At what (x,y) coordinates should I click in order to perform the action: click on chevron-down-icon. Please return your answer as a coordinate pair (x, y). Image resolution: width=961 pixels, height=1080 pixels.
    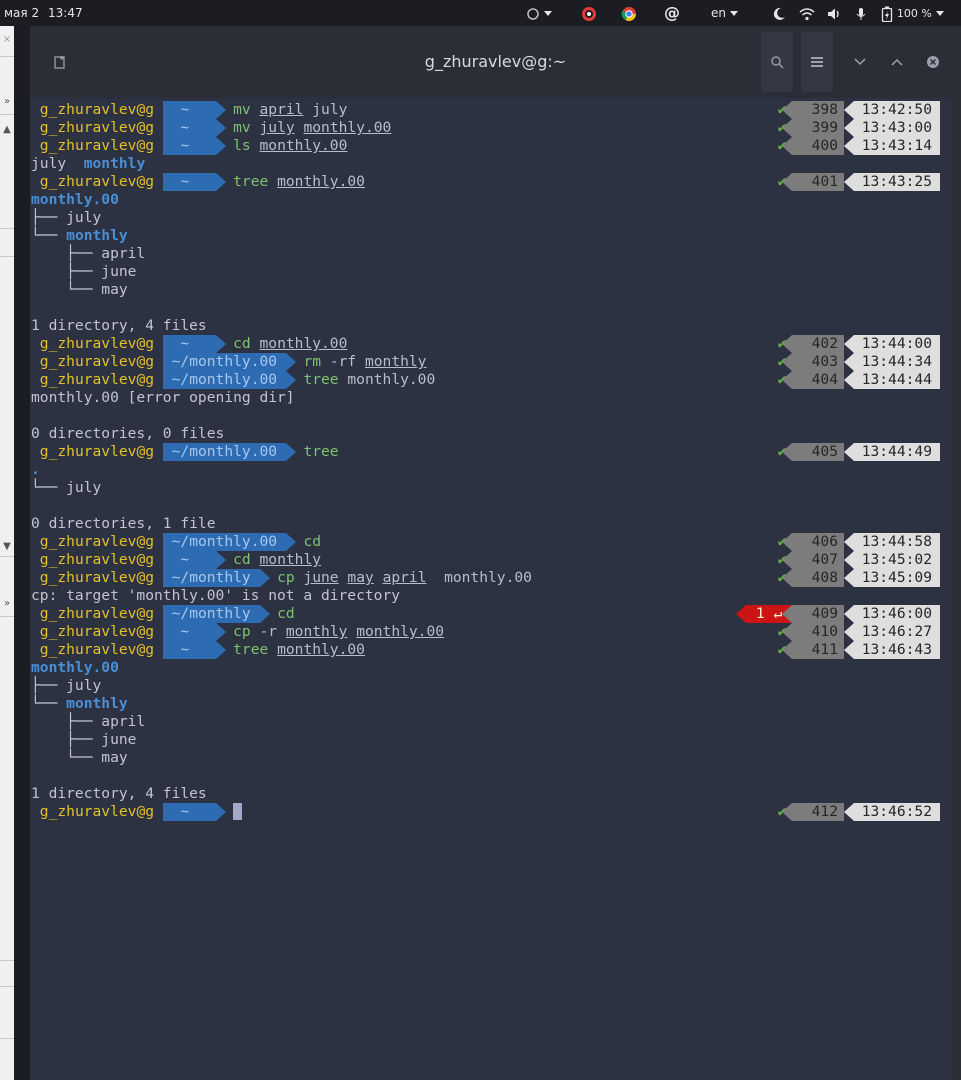
    Looking at the image, I should click on (860, 62).